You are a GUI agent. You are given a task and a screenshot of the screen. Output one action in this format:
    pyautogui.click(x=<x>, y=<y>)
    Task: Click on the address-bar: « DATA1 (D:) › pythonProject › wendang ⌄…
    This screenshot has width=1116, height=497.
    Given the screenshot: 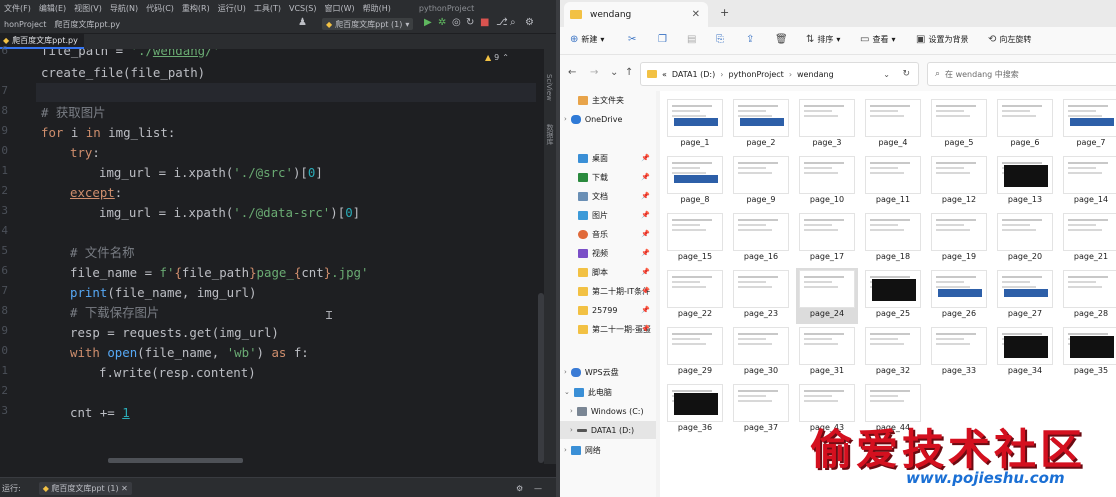 What is the action you would take?
    pyautogui.click(x=779, y=74)
    